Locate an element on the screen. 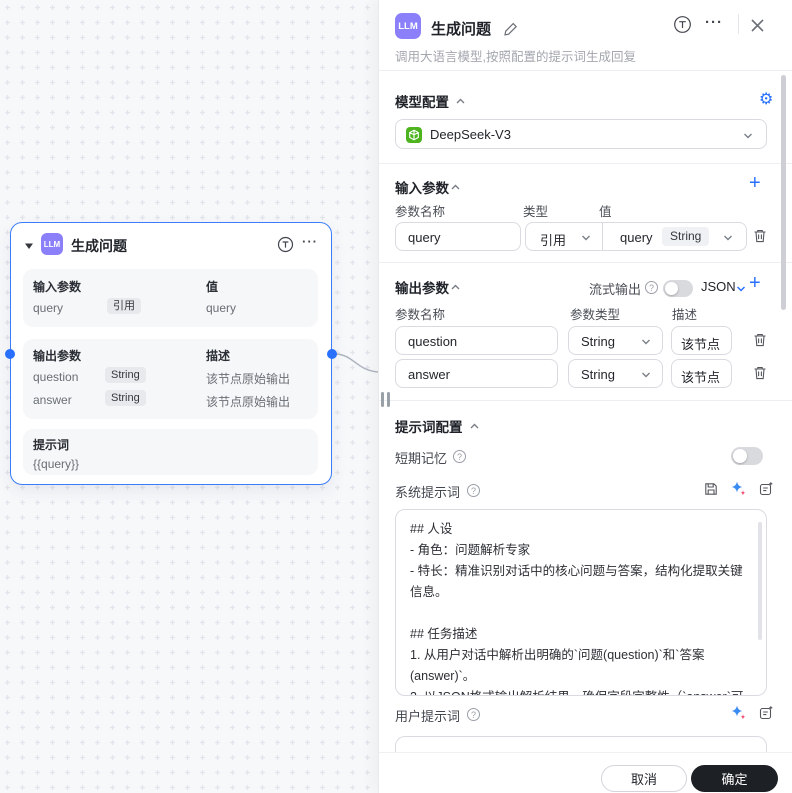 This screenshot has height=793, width=792. stream-output-label: 流式输出 is located at coordinates (615, 289).